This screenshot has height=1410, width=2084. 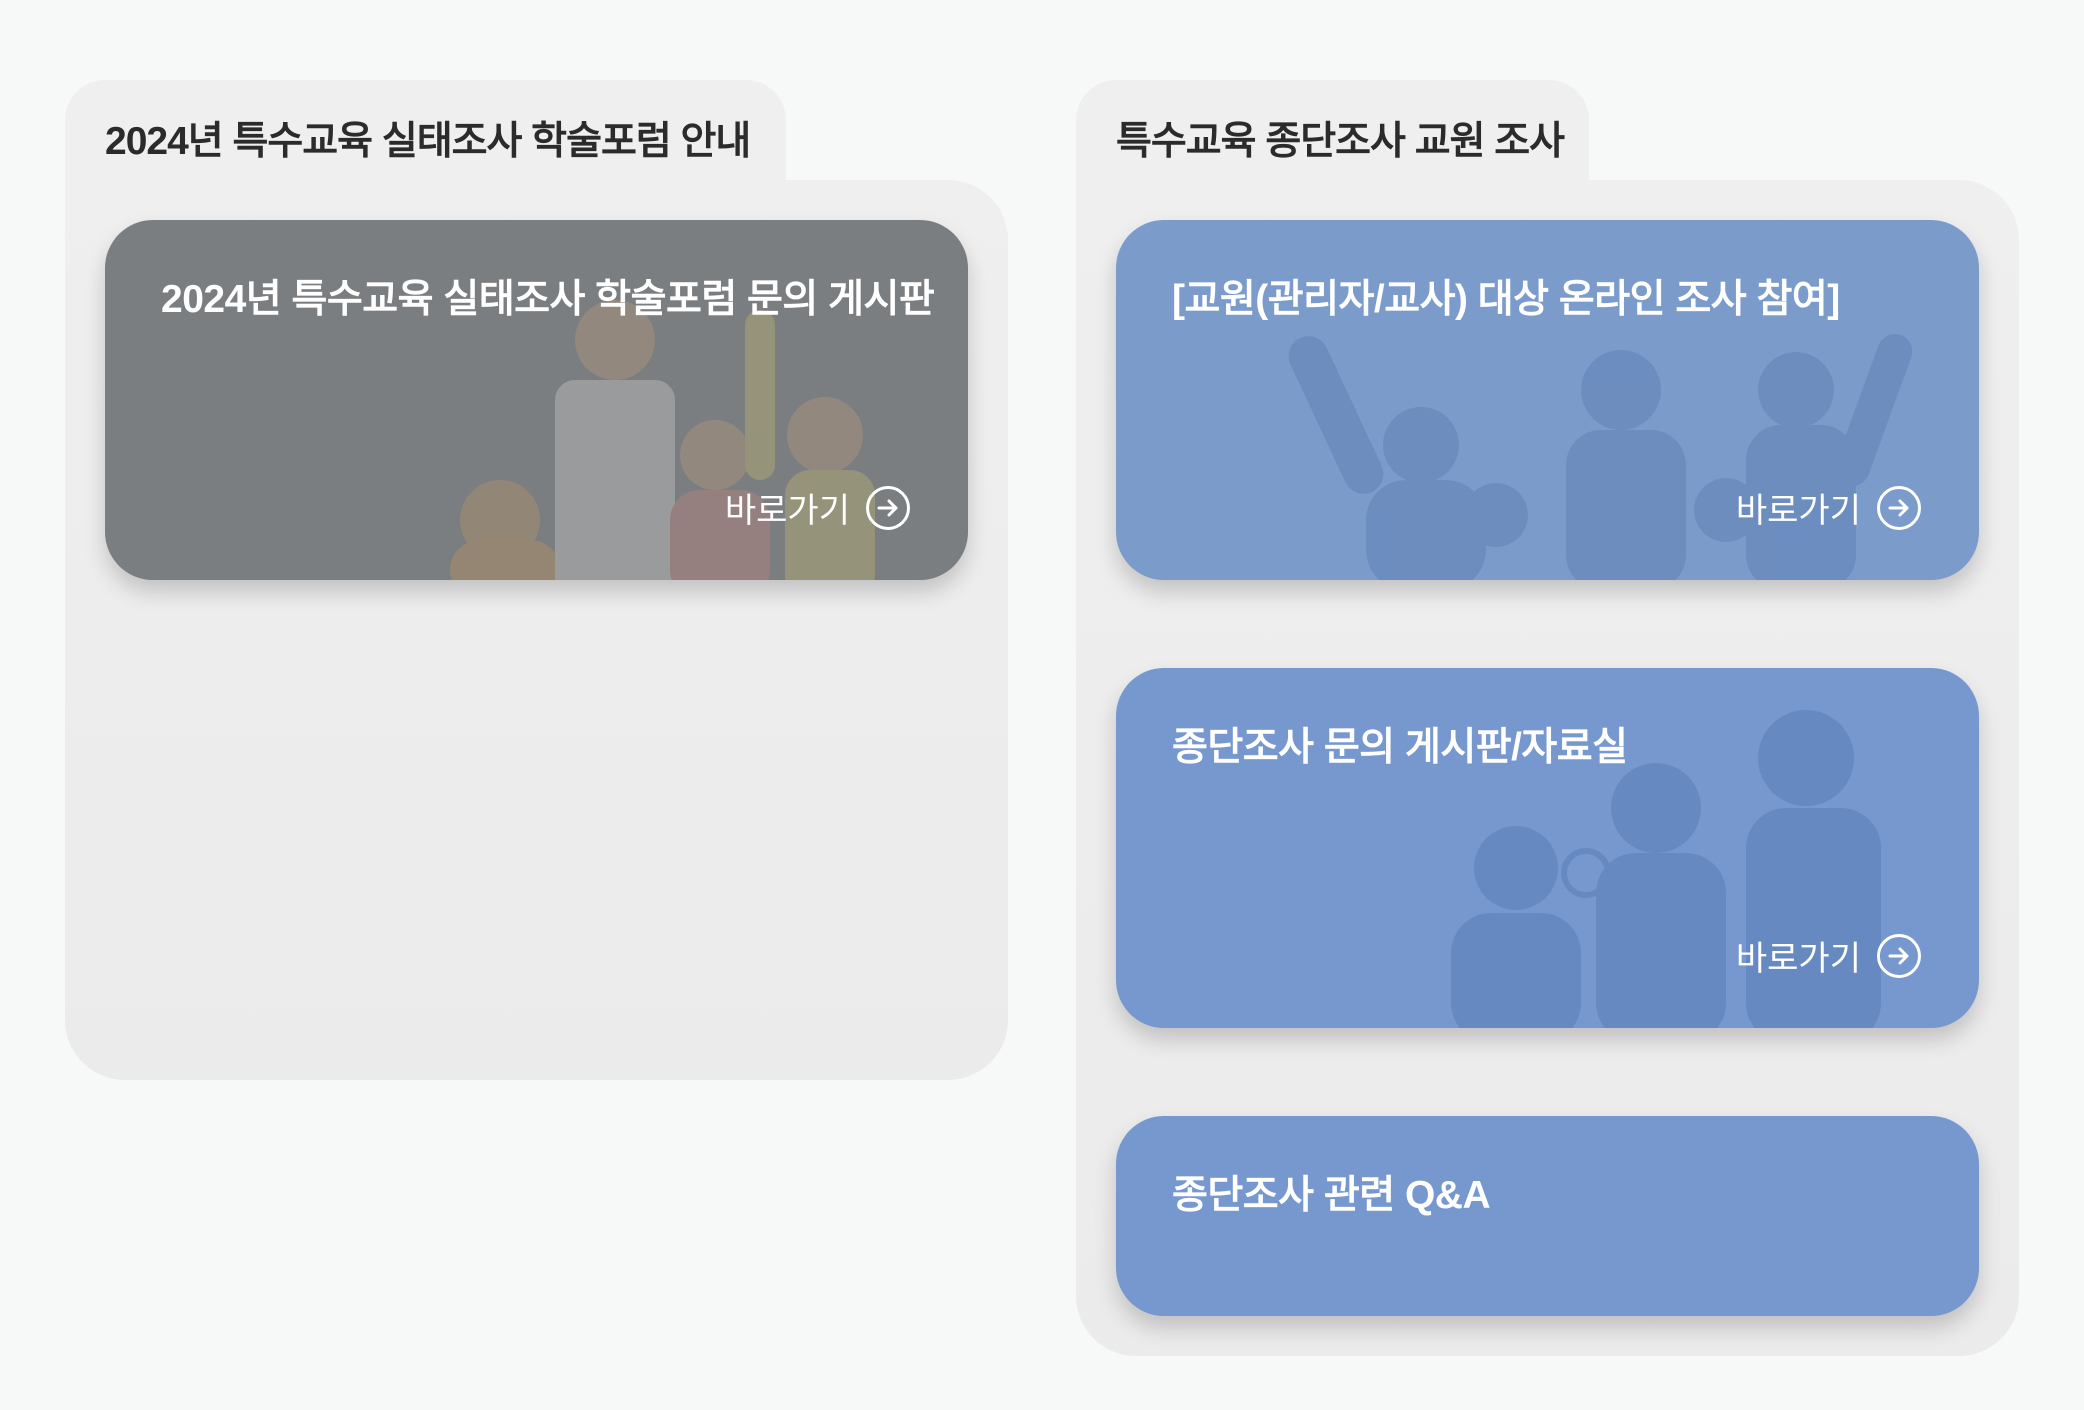 I want to click on qna-card: 종단조사 관련 Q&A, so click(x=1547, y=1216).